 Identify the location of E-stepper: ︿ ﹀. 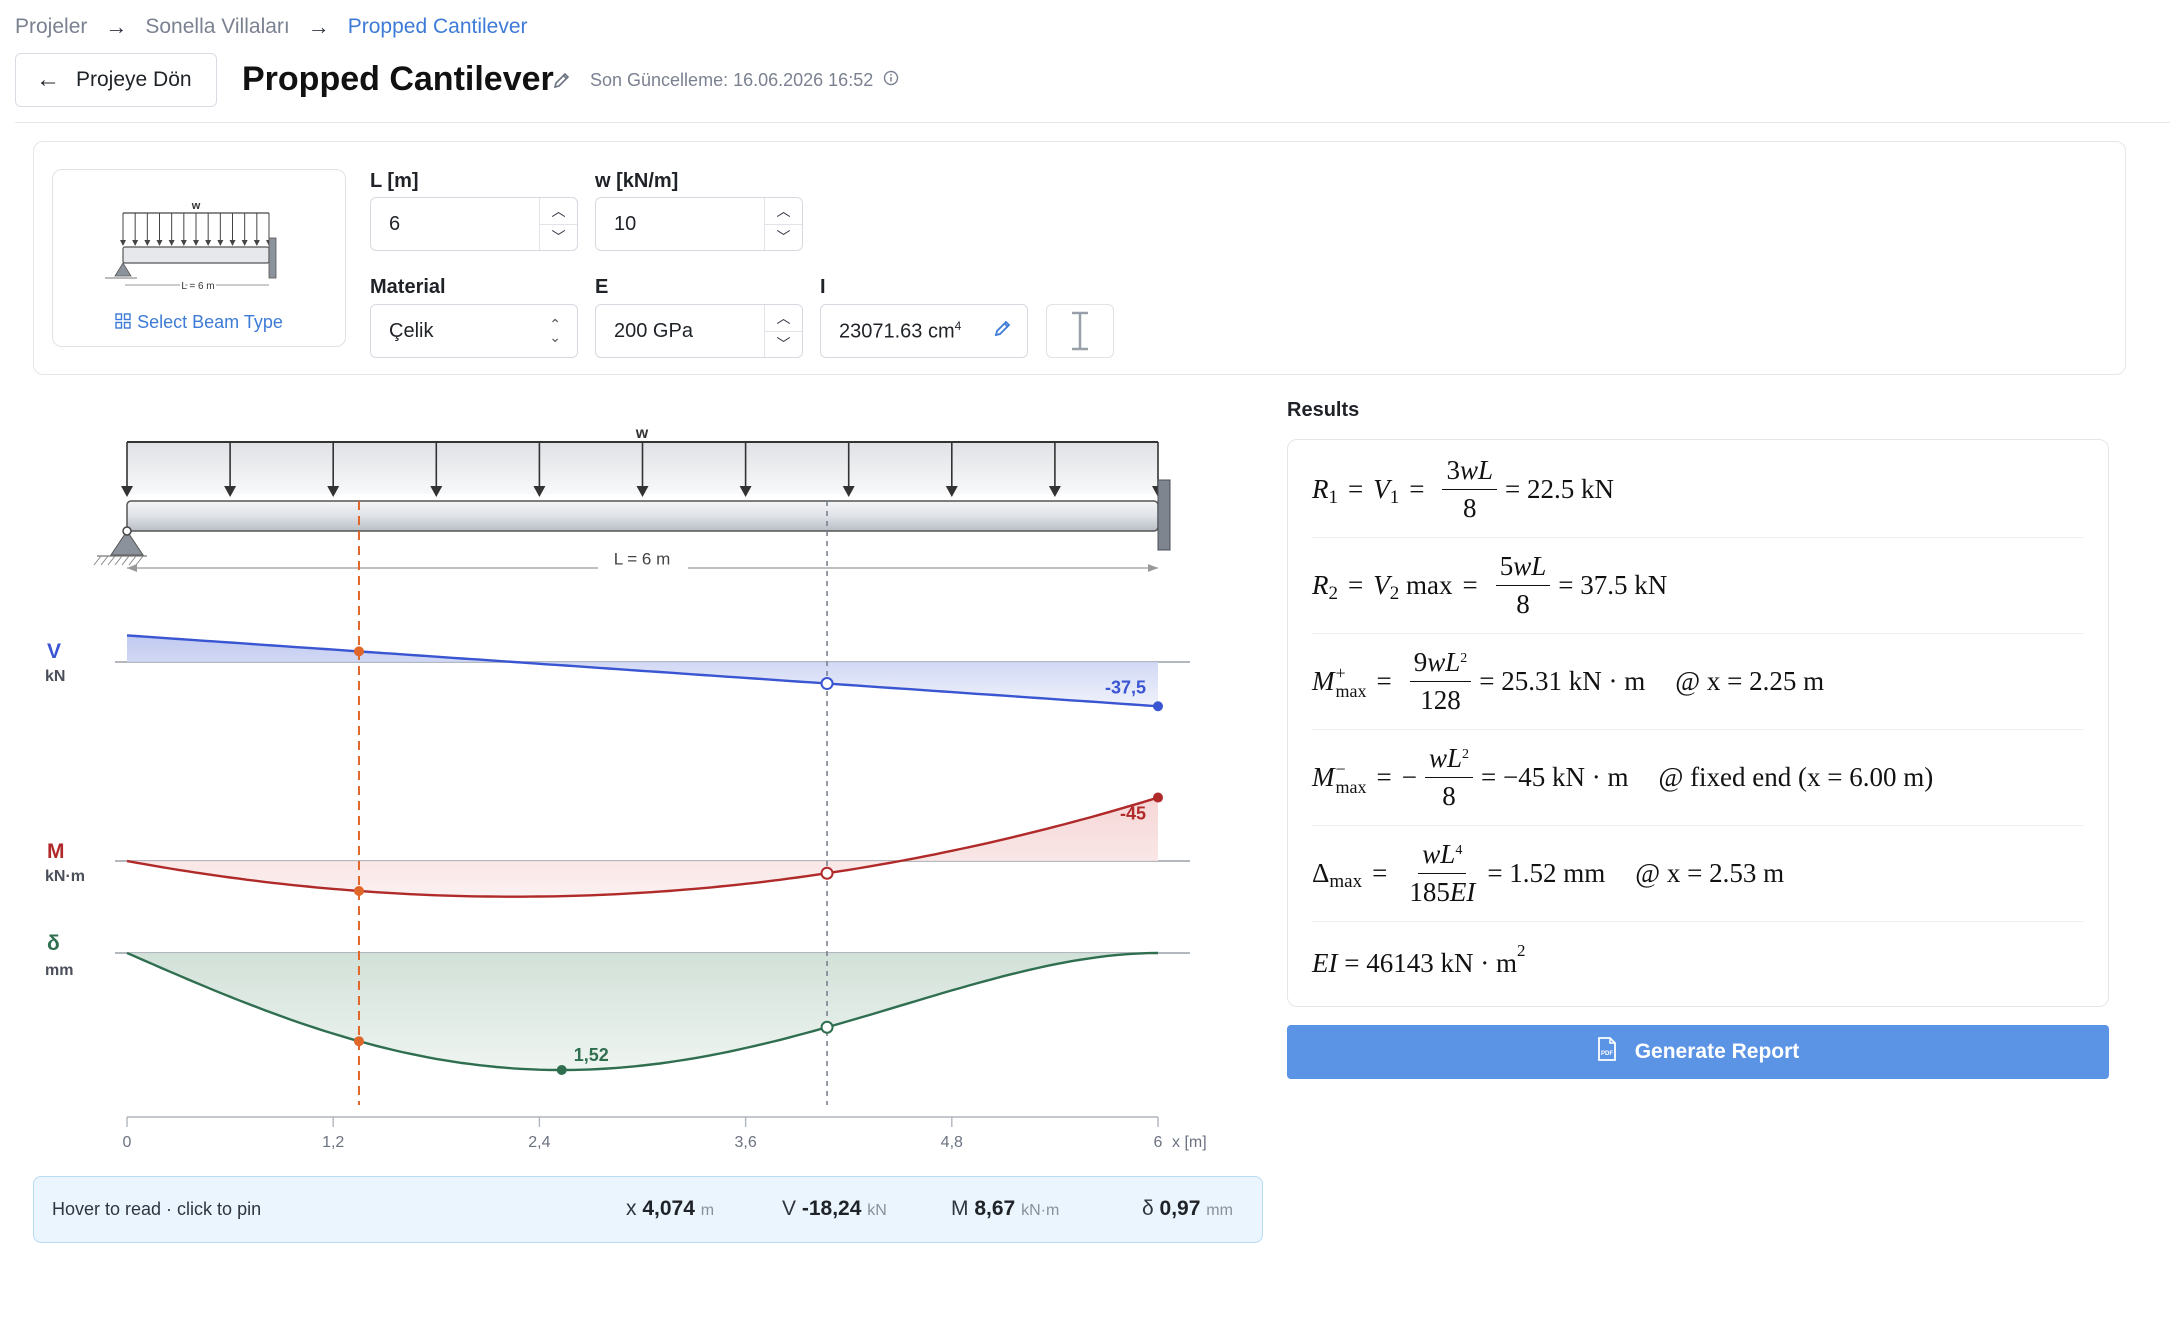
(783, 331).